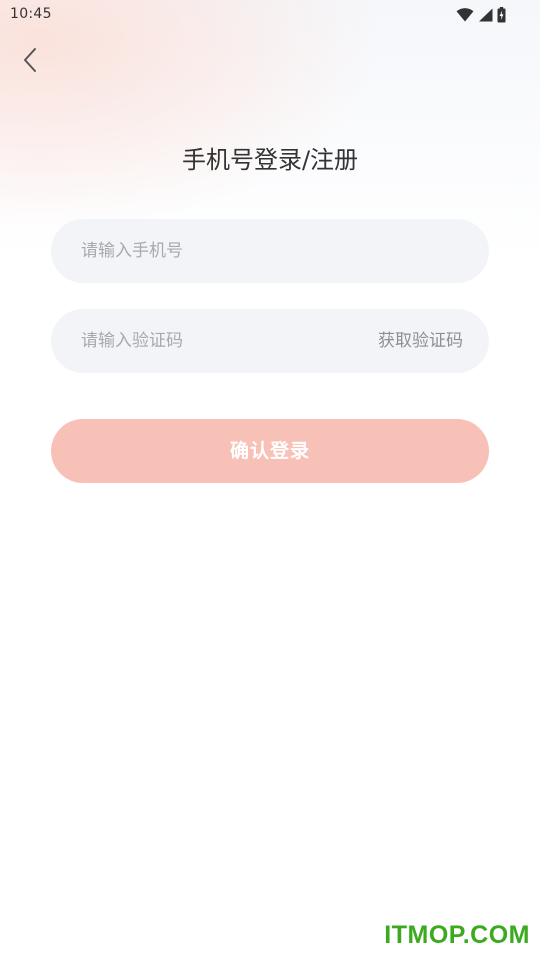  Describe the element at coordinates (420, 341) in the screenshot. I see `get-code-button: 获取验证码` at that location.